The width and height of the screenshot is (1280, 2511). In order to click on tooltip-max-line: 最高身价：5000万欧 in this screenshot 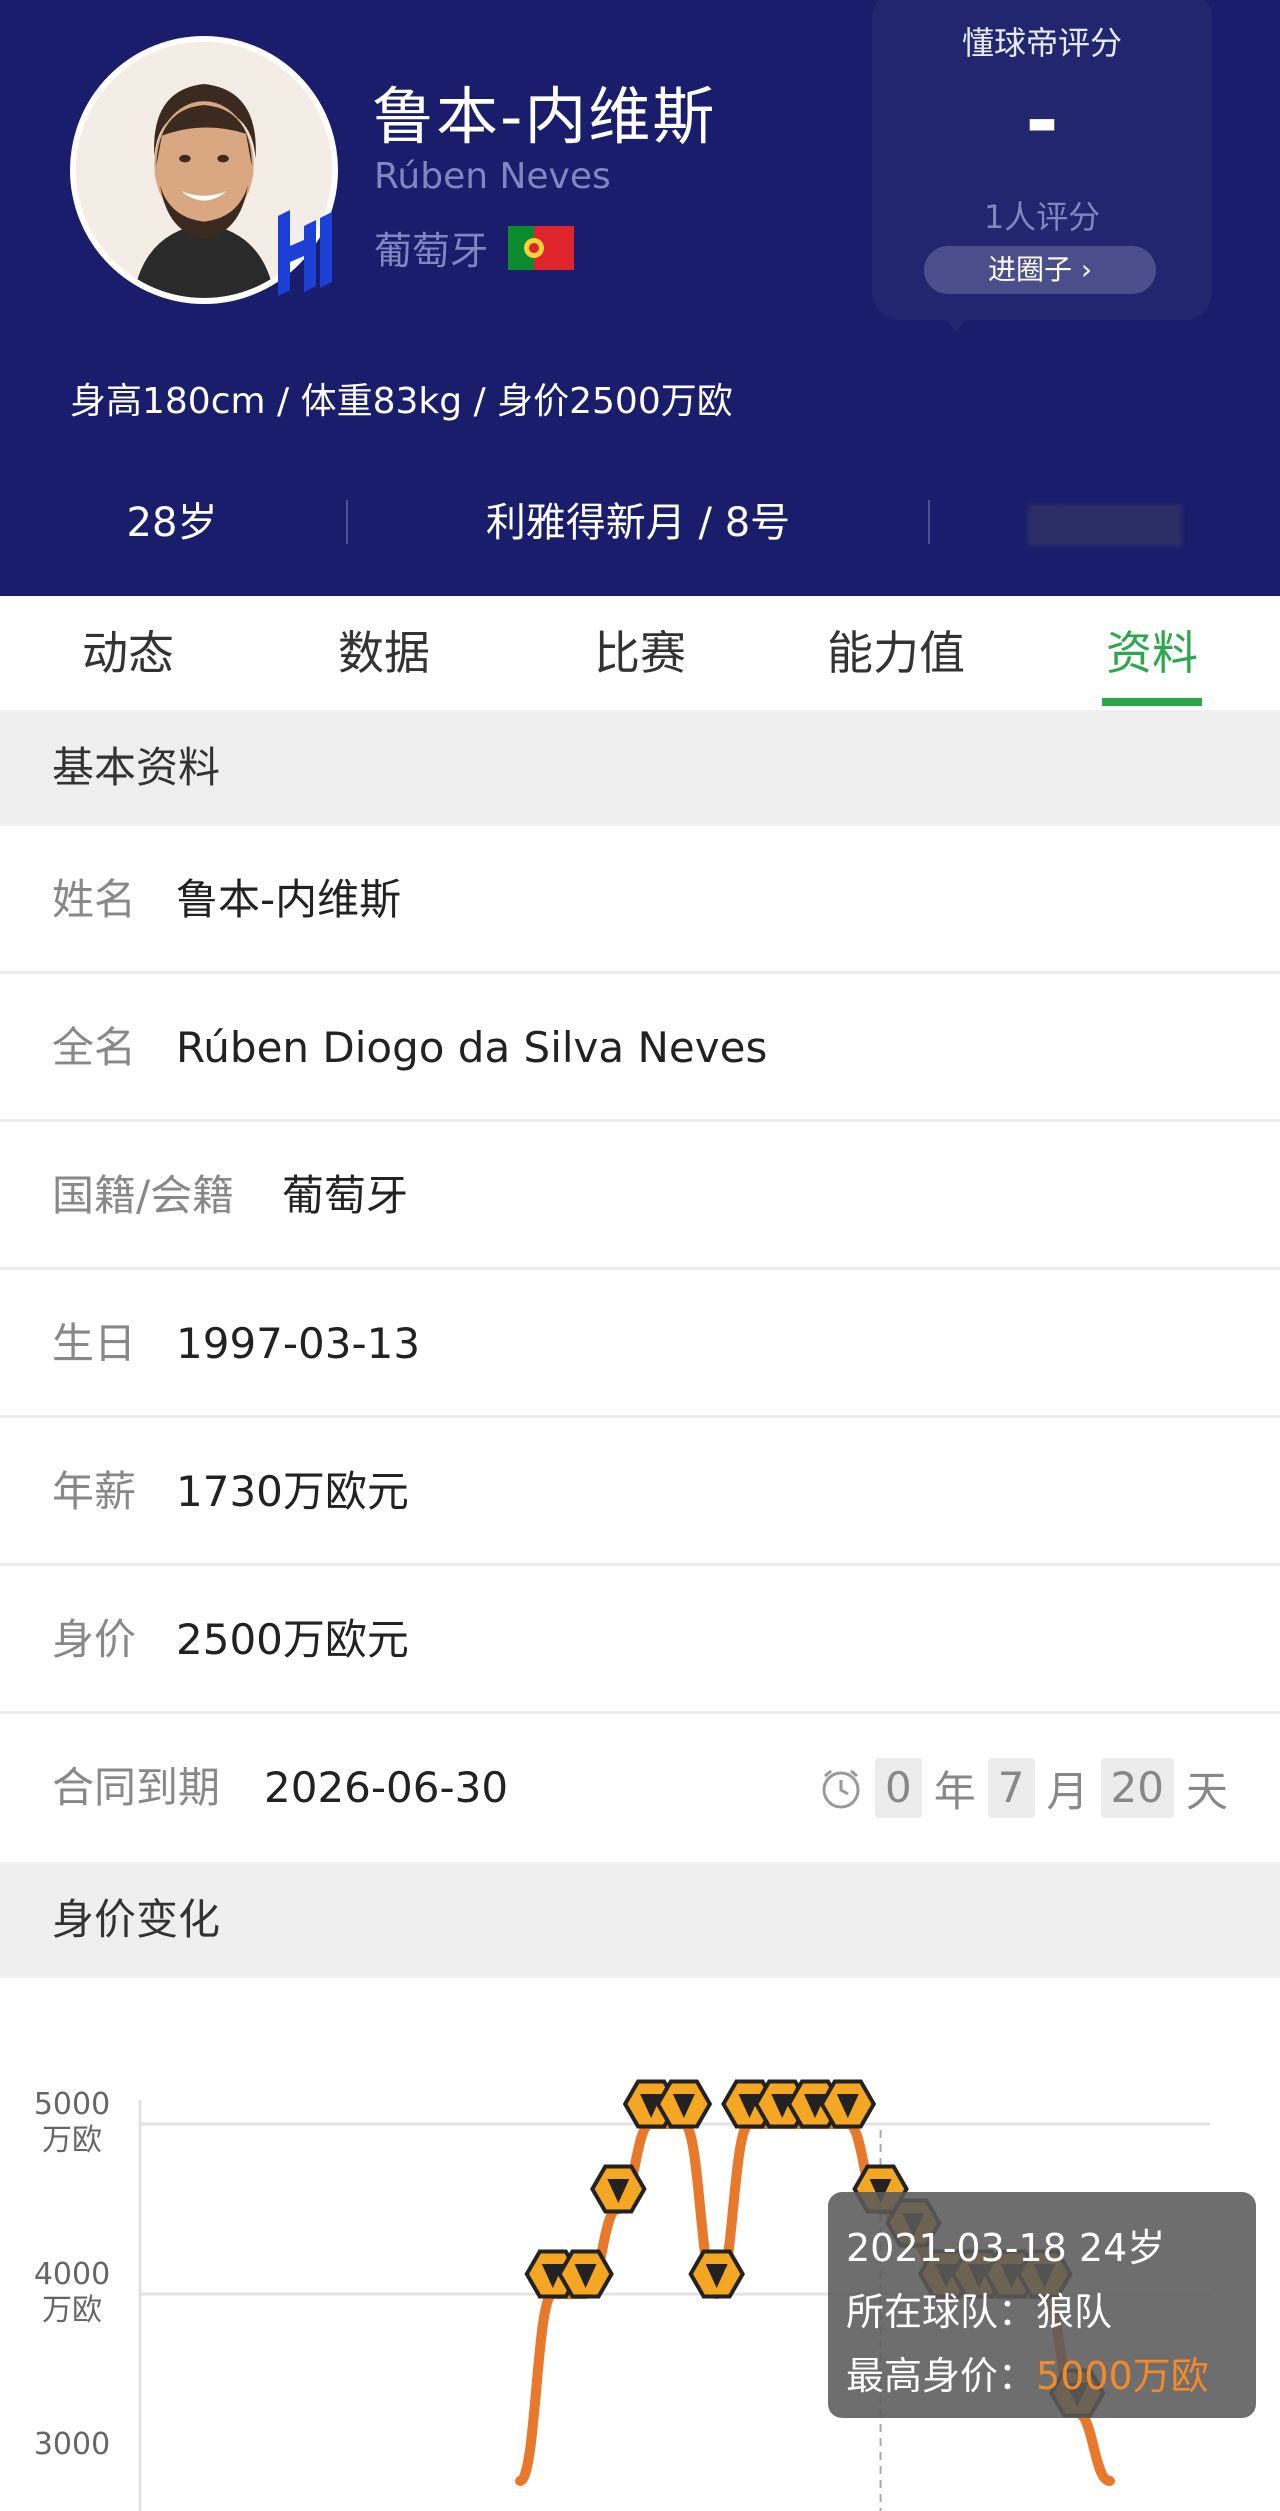, I will do `click(1051, 2376)`.